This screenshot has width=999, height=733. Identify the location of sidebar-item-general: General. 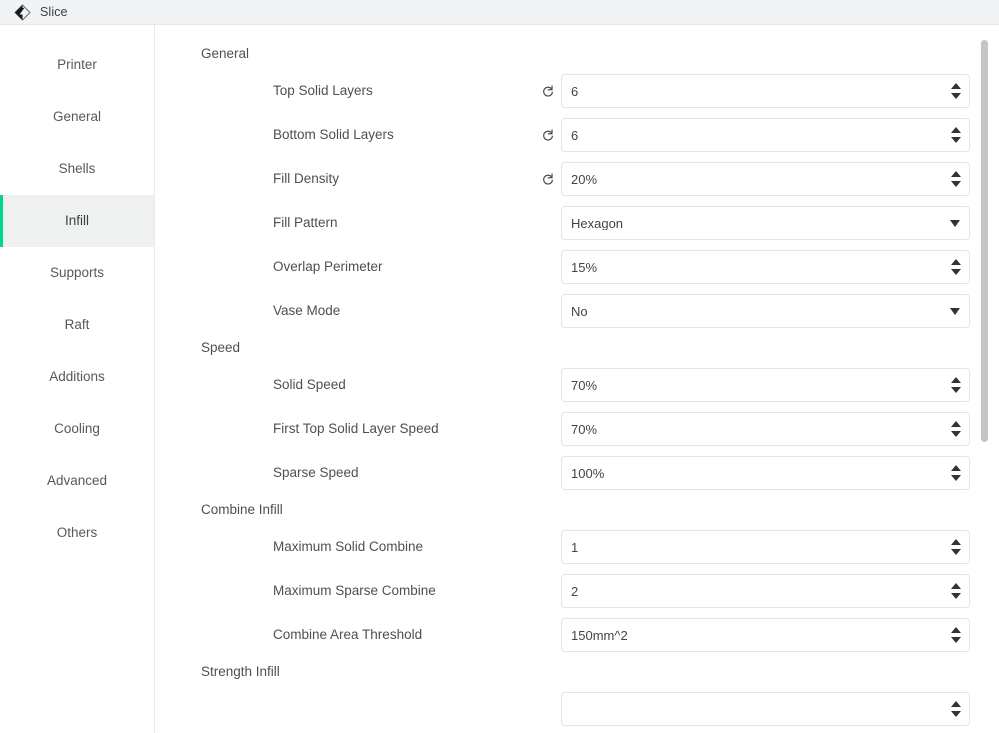
(77, 117).